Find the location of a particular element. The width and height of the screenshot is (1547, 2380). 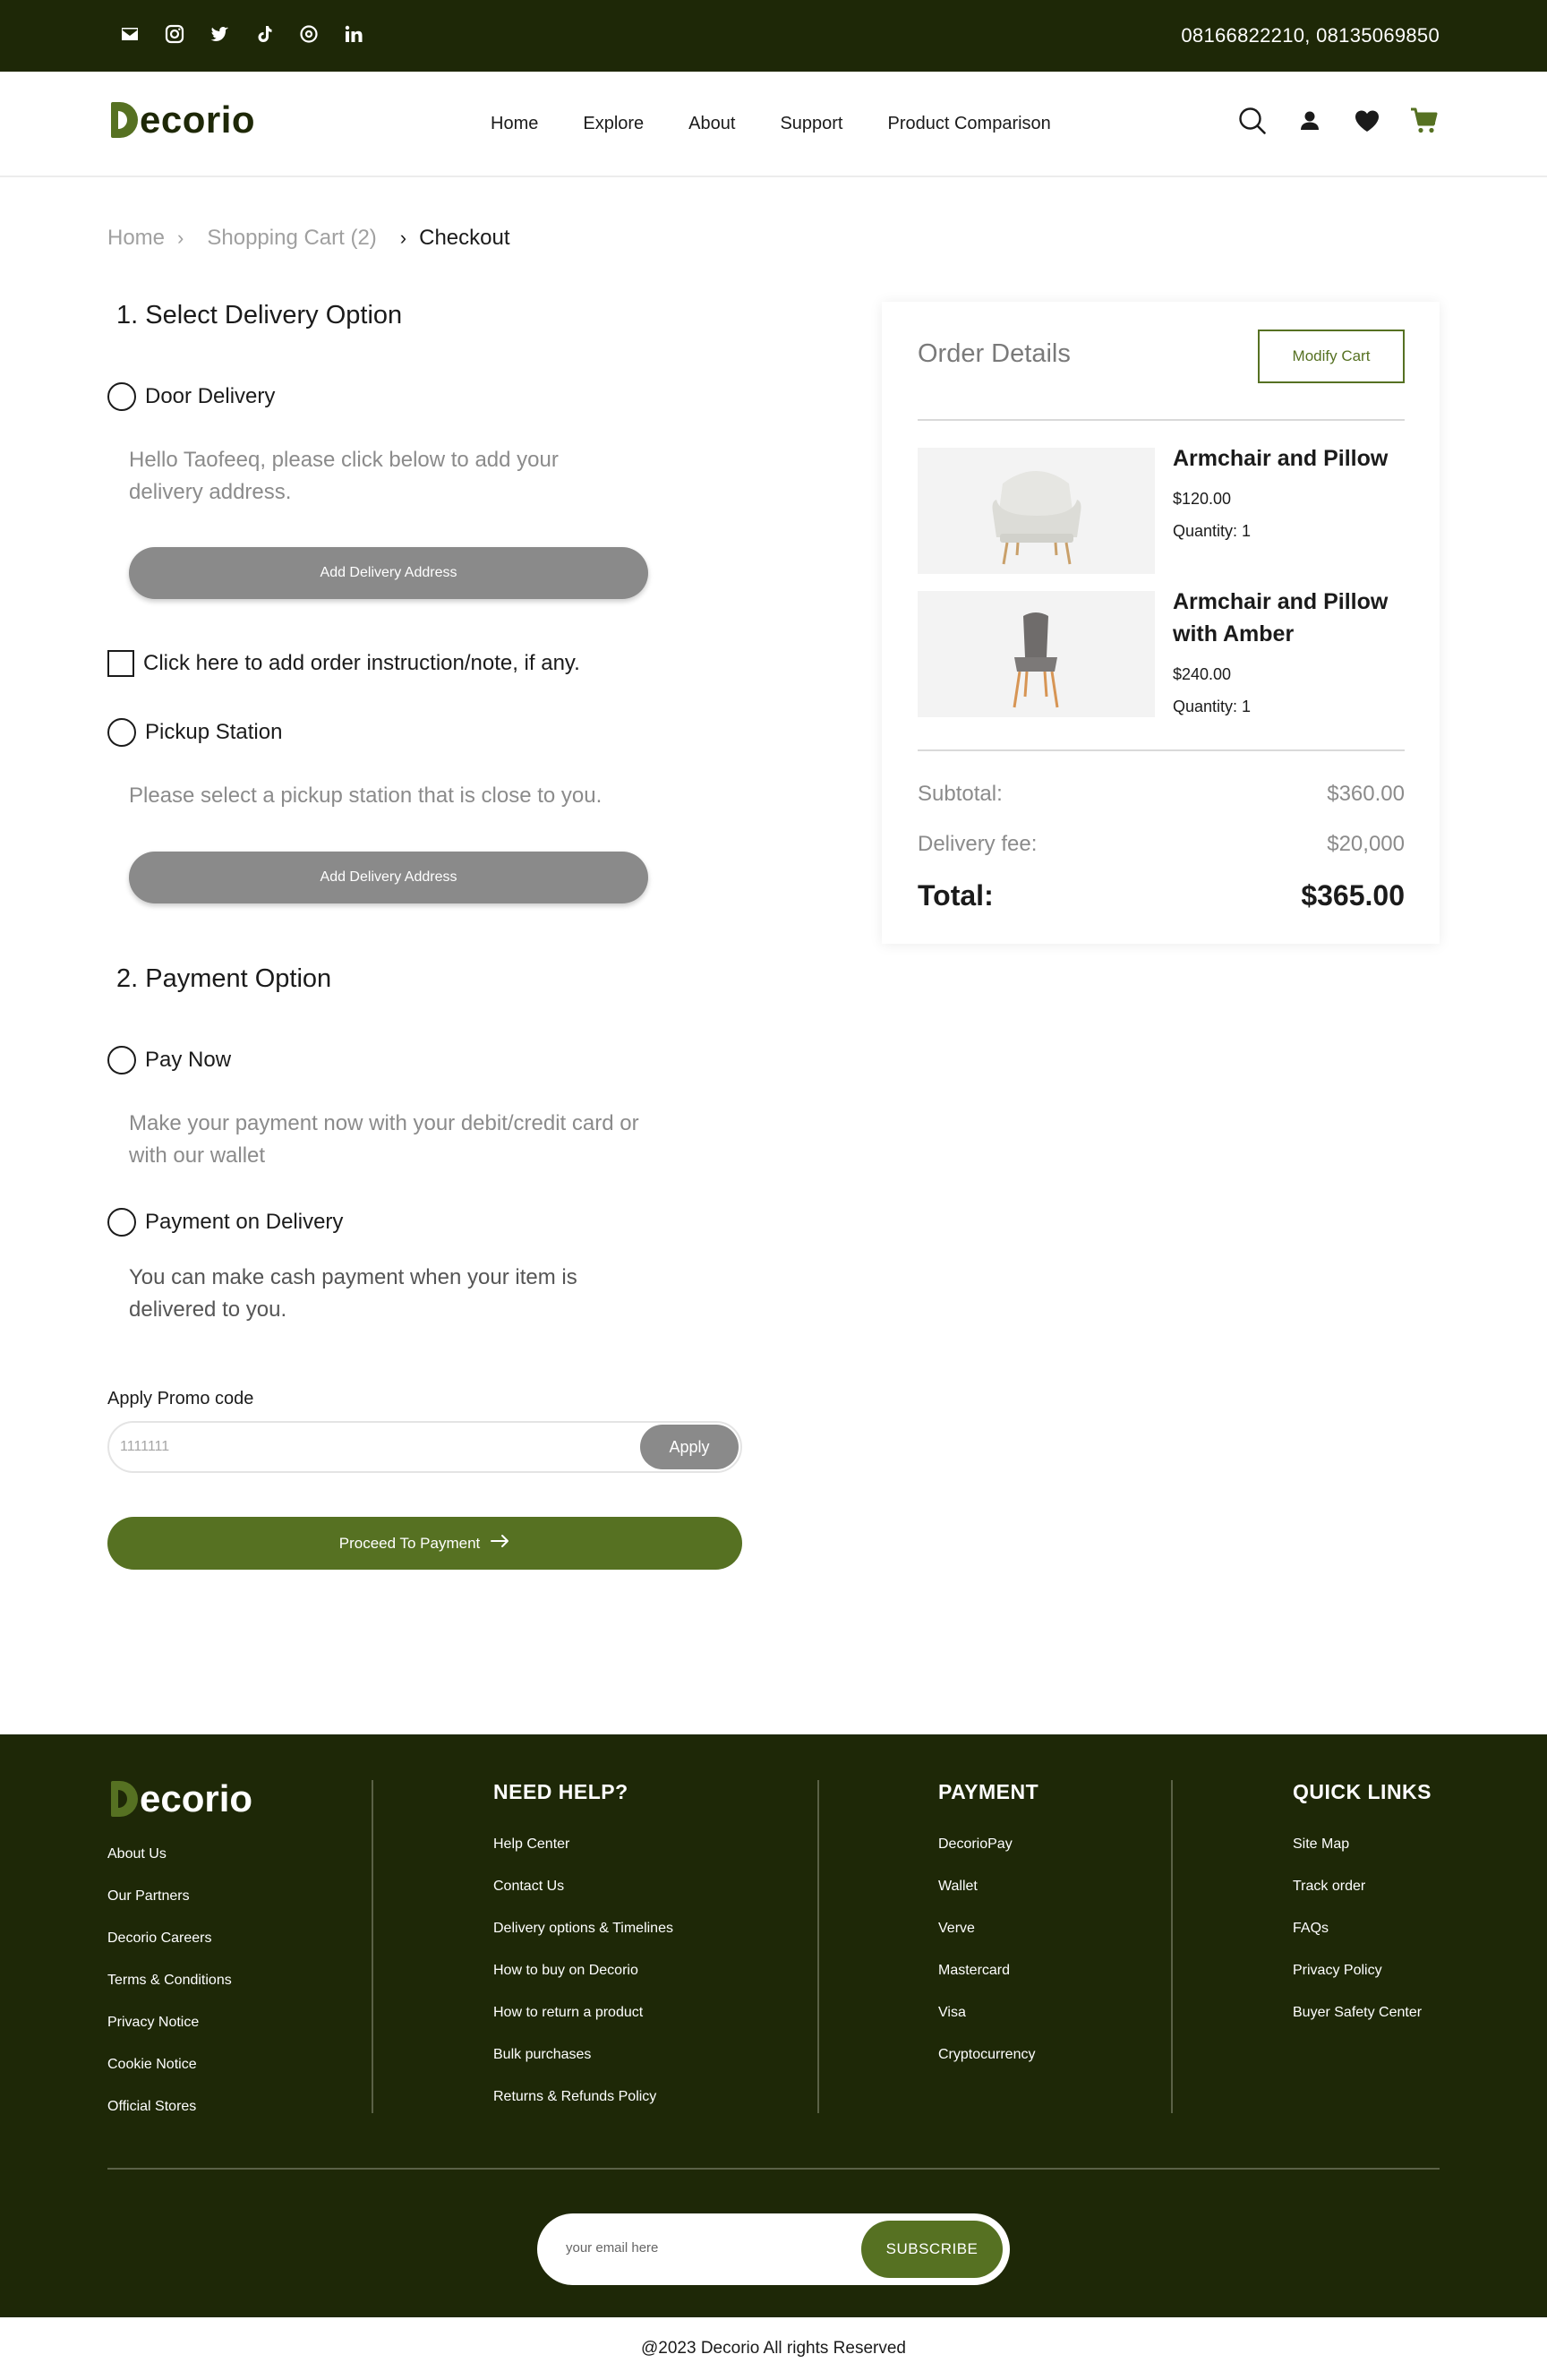

user-icon is located at coordinates (1310, 121).